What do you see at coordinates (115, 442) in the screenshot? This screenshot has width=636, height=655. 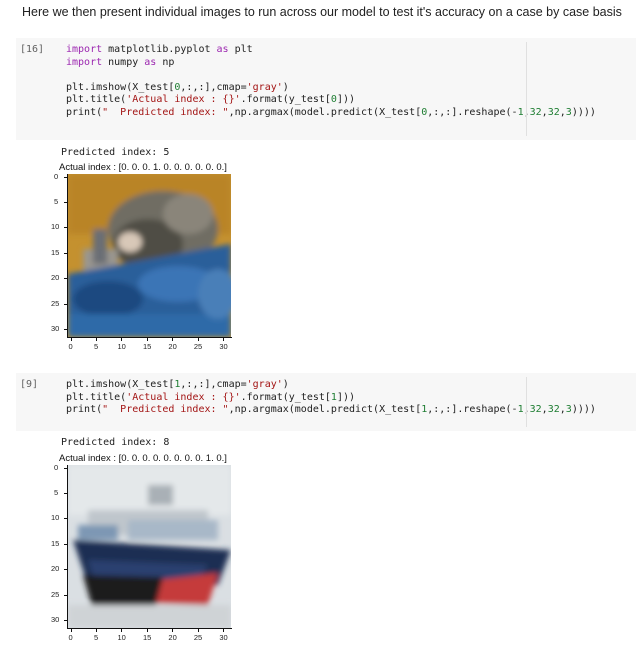 I see `output-text: Predicted index: 8` at bounding box center [115, 442].